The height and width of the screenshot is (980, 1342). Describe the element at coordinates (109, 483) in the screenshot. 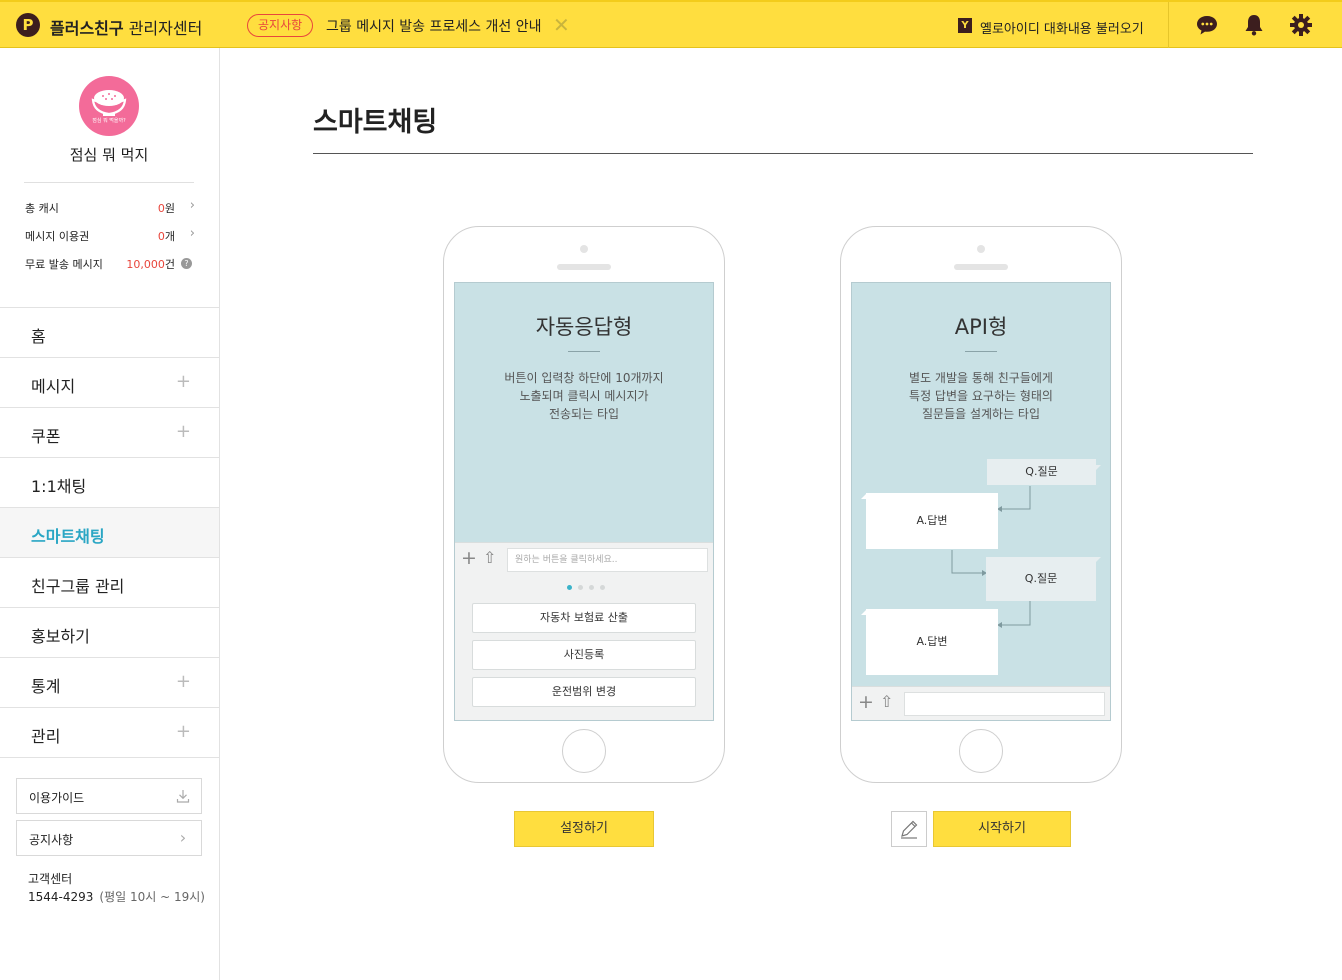

I see `sidebar-item-chat: 1:1채팅` at that location.